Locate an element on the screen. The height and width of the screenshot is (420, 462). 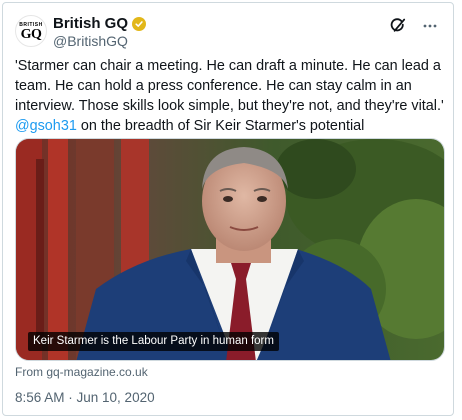
avatar-big-text: GQ is located at coordinates (31, 34).